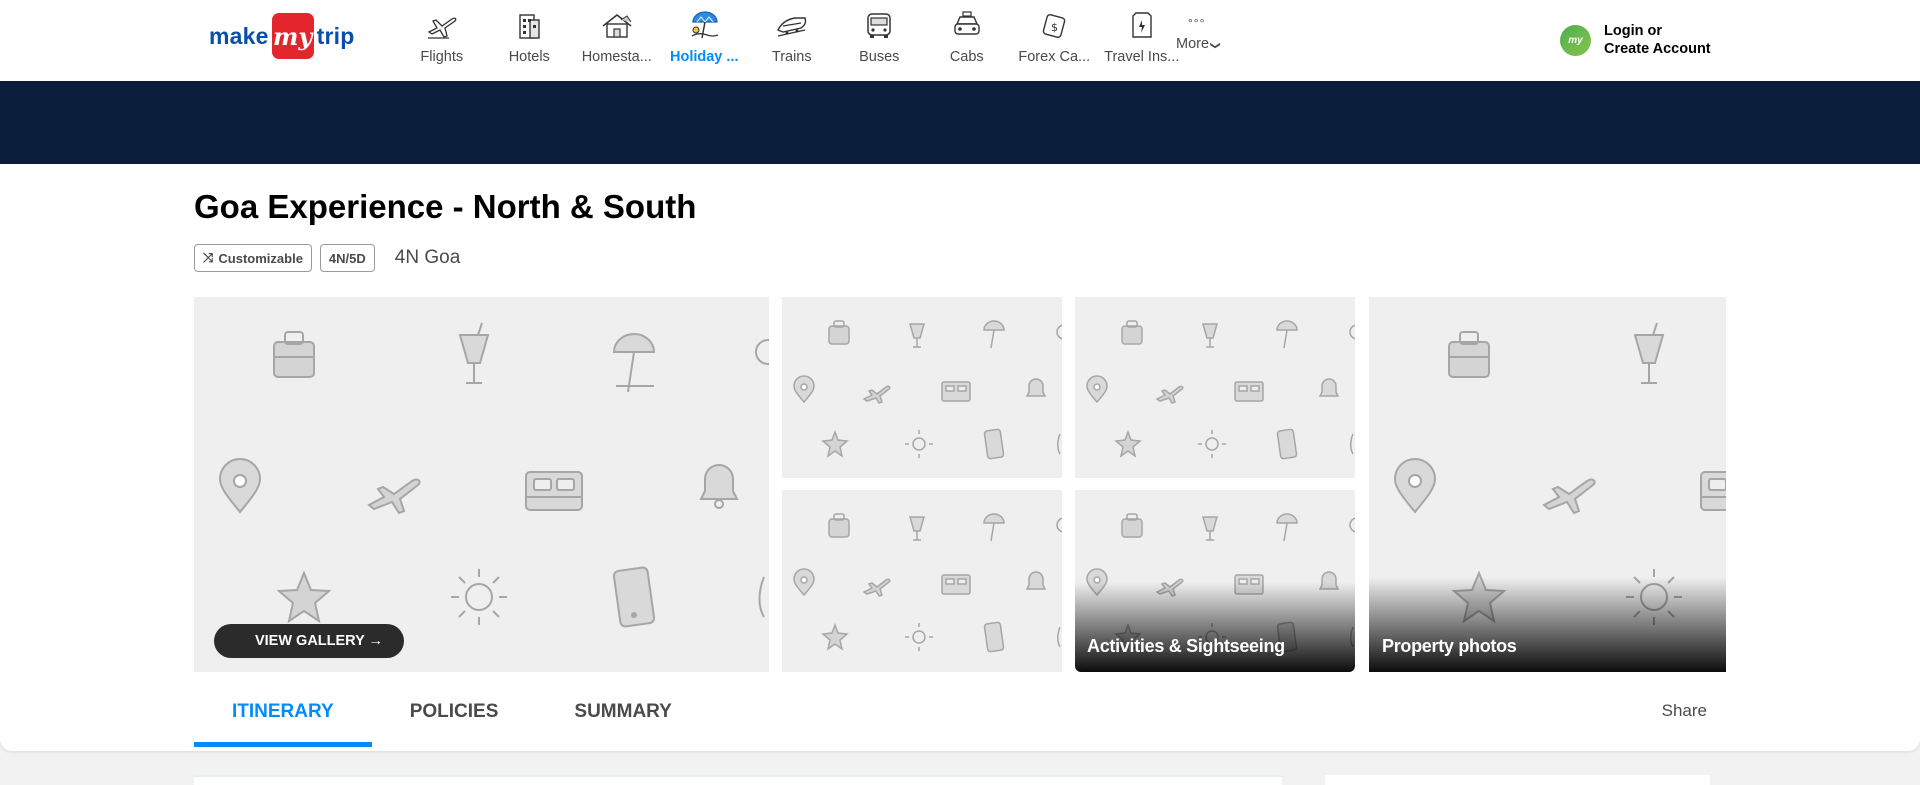 The height and width of the screenshot is (785, 1920). I want to click on logo-text-my: my, so click(292, 36).